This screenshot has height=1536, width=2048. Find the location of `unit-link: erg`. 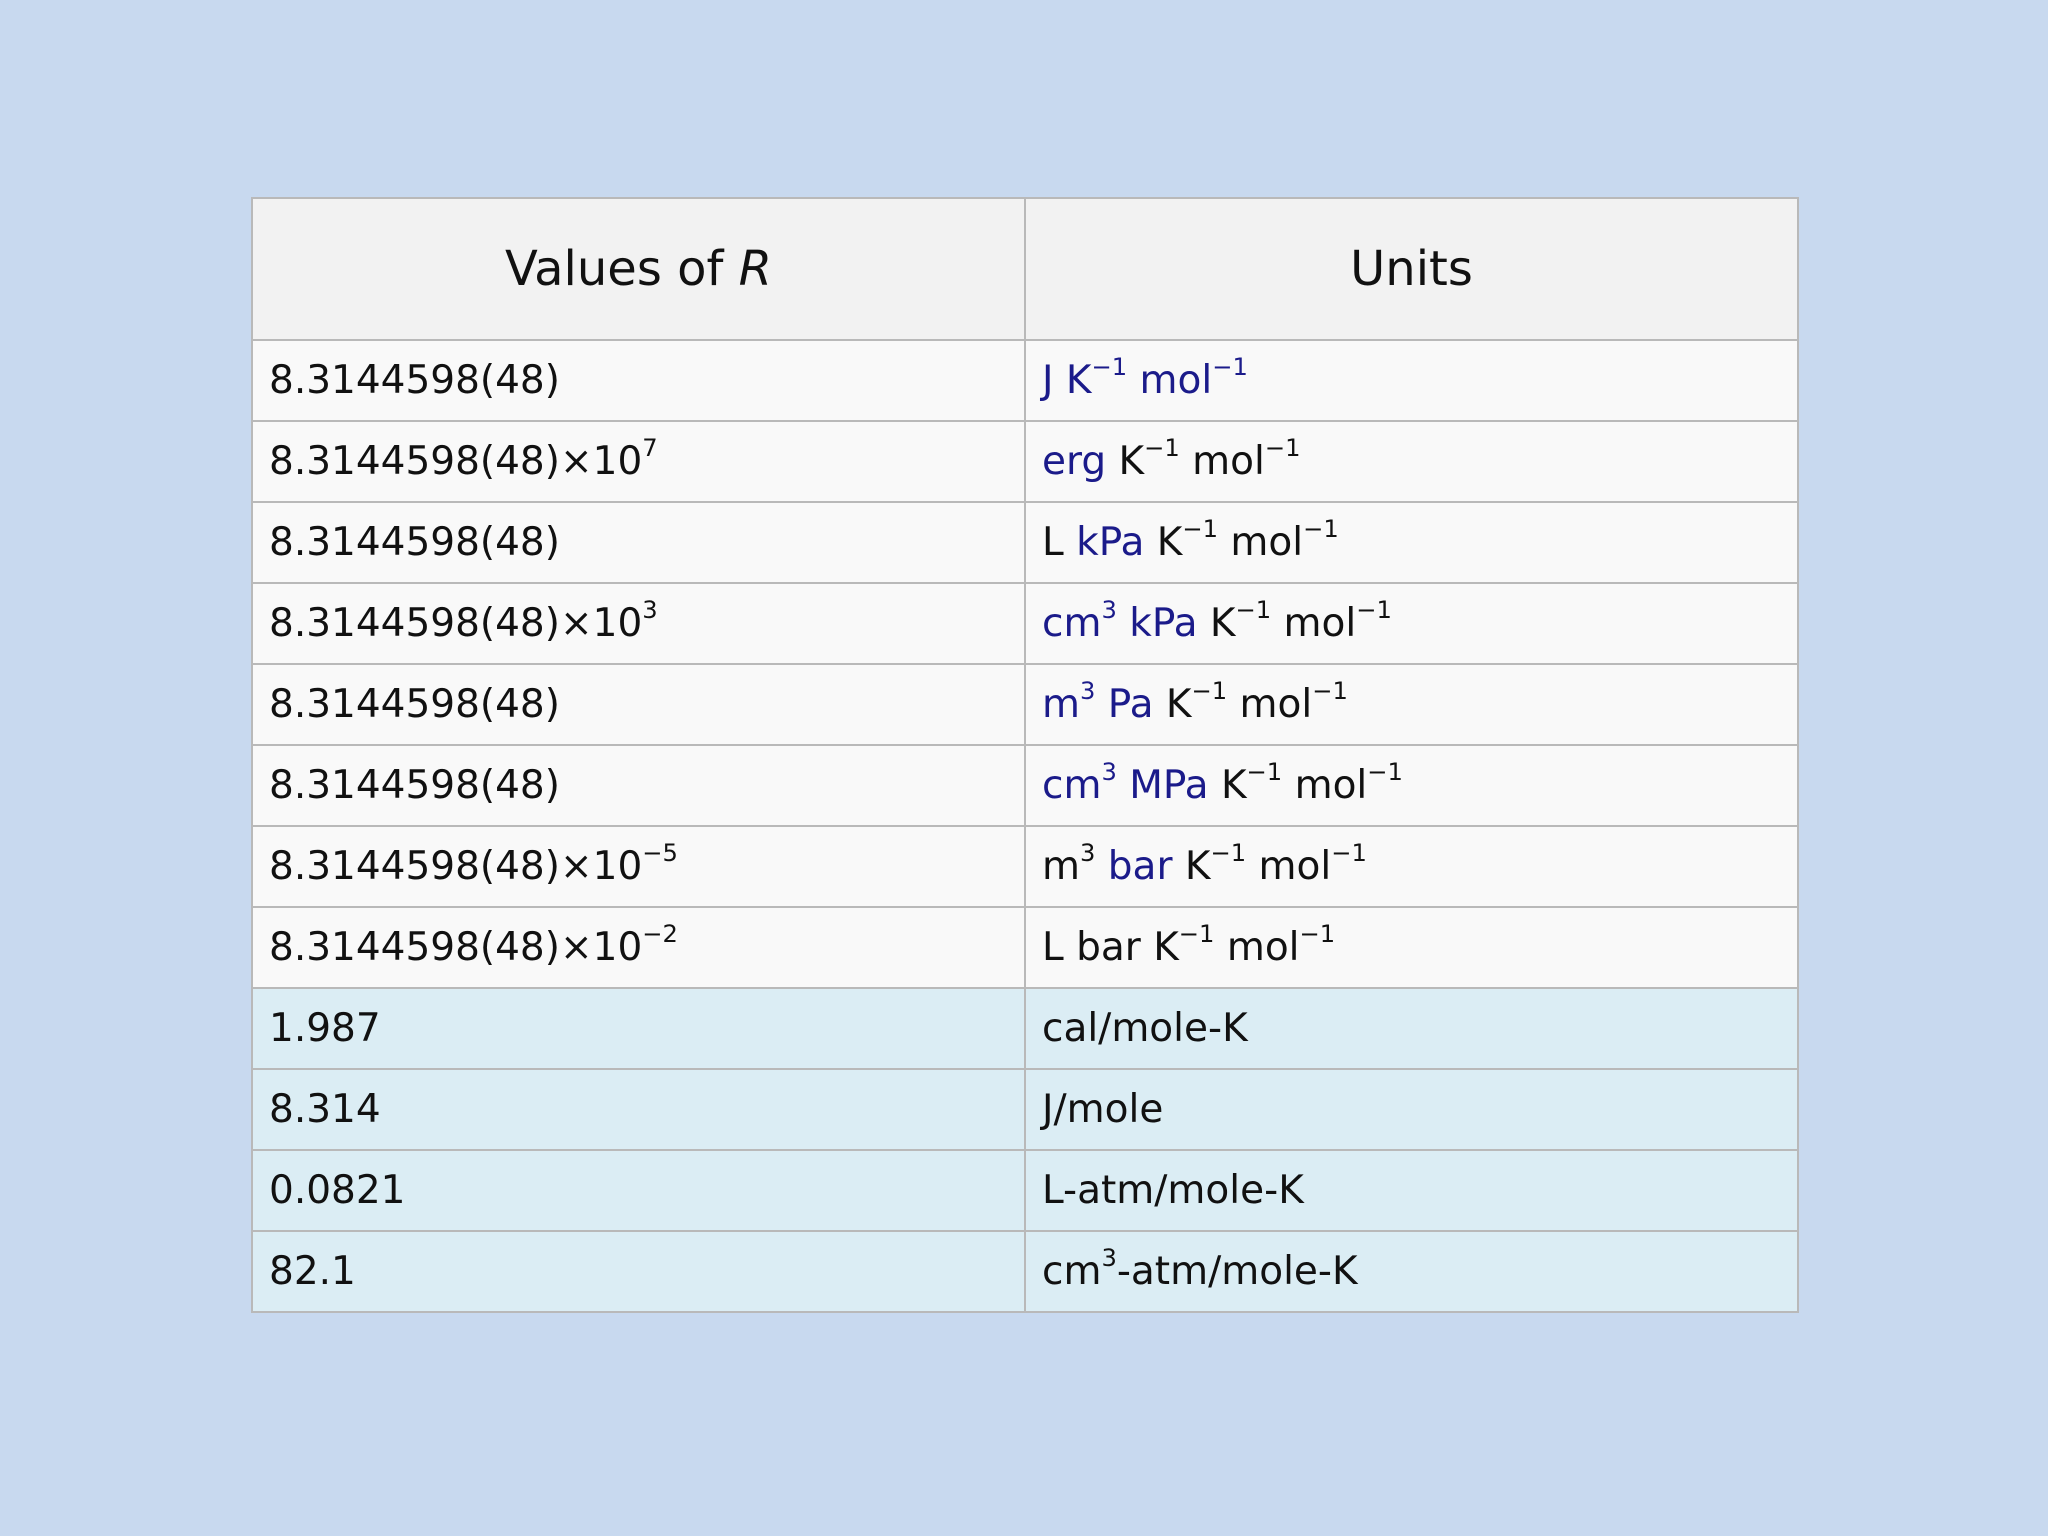

unit-link: erg is located at coordinates (1074, 461).